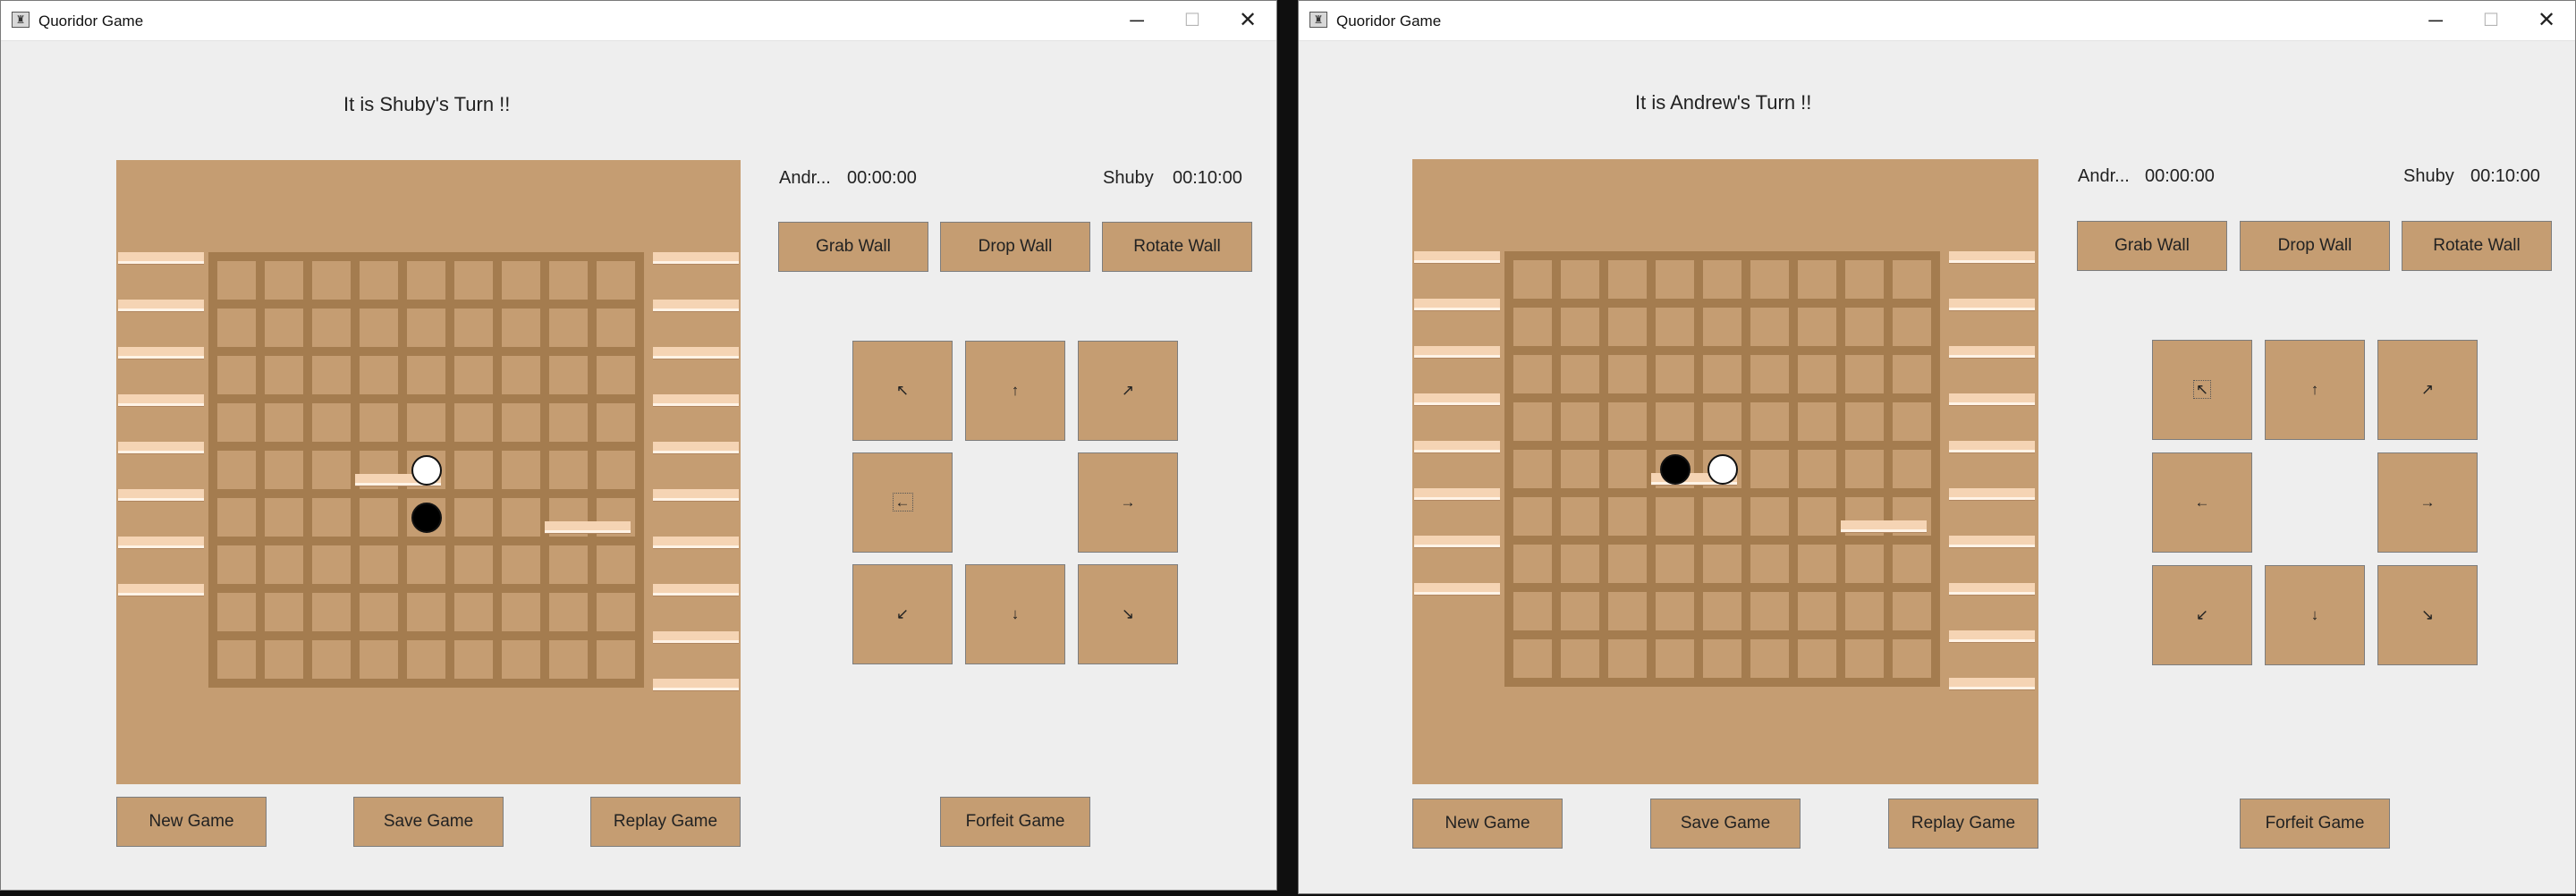 The width and height of the screenshot is (2576, 896). Describe the element at coordinates (1128, 614) in the screenshot. I see `move-down-right-button: ↘` at that location.